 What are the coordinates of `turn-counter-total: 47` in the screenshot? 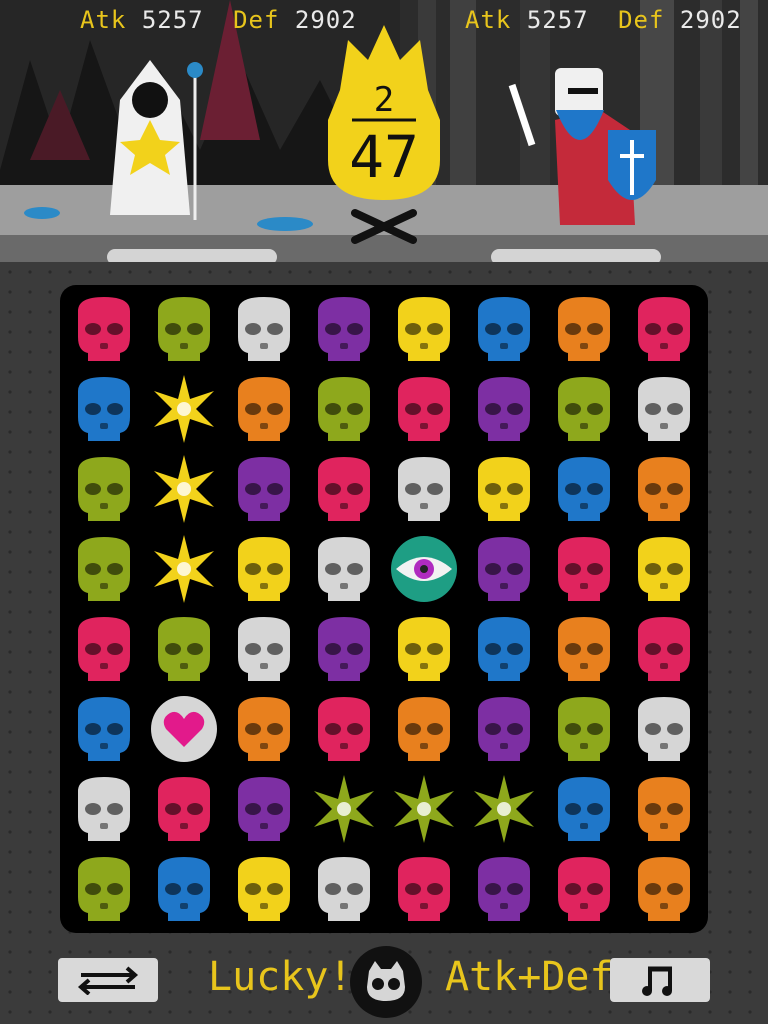 It's located at (384, 157).